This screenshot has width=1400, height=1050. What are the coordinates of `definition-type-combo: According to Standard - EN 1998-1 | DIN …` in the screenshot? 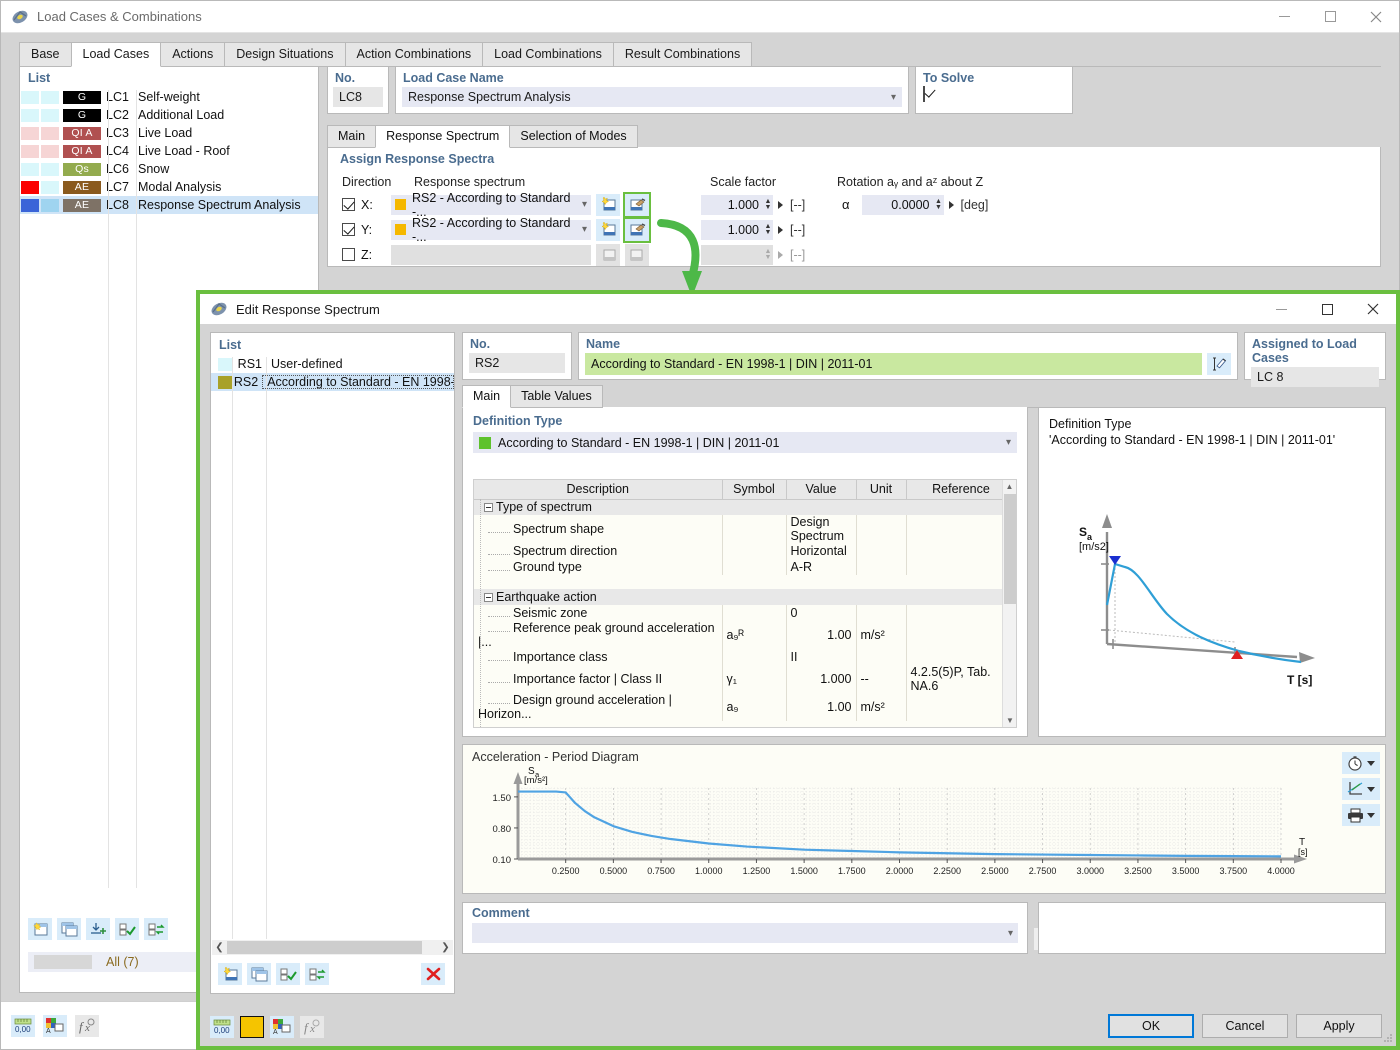 It's located at (745, 442).